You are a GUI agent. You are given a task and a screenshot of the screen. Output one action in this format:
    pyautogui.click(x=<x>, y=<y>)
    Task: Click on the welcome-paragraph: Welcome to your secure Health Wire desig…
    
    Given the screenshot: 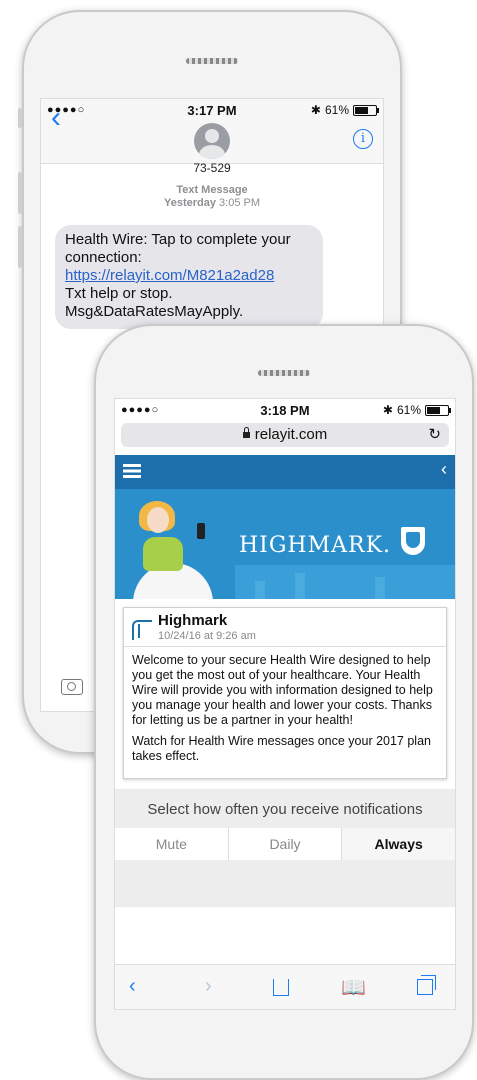 What is the action you would take?
    pyautogui.click(x=282, y=690)
    